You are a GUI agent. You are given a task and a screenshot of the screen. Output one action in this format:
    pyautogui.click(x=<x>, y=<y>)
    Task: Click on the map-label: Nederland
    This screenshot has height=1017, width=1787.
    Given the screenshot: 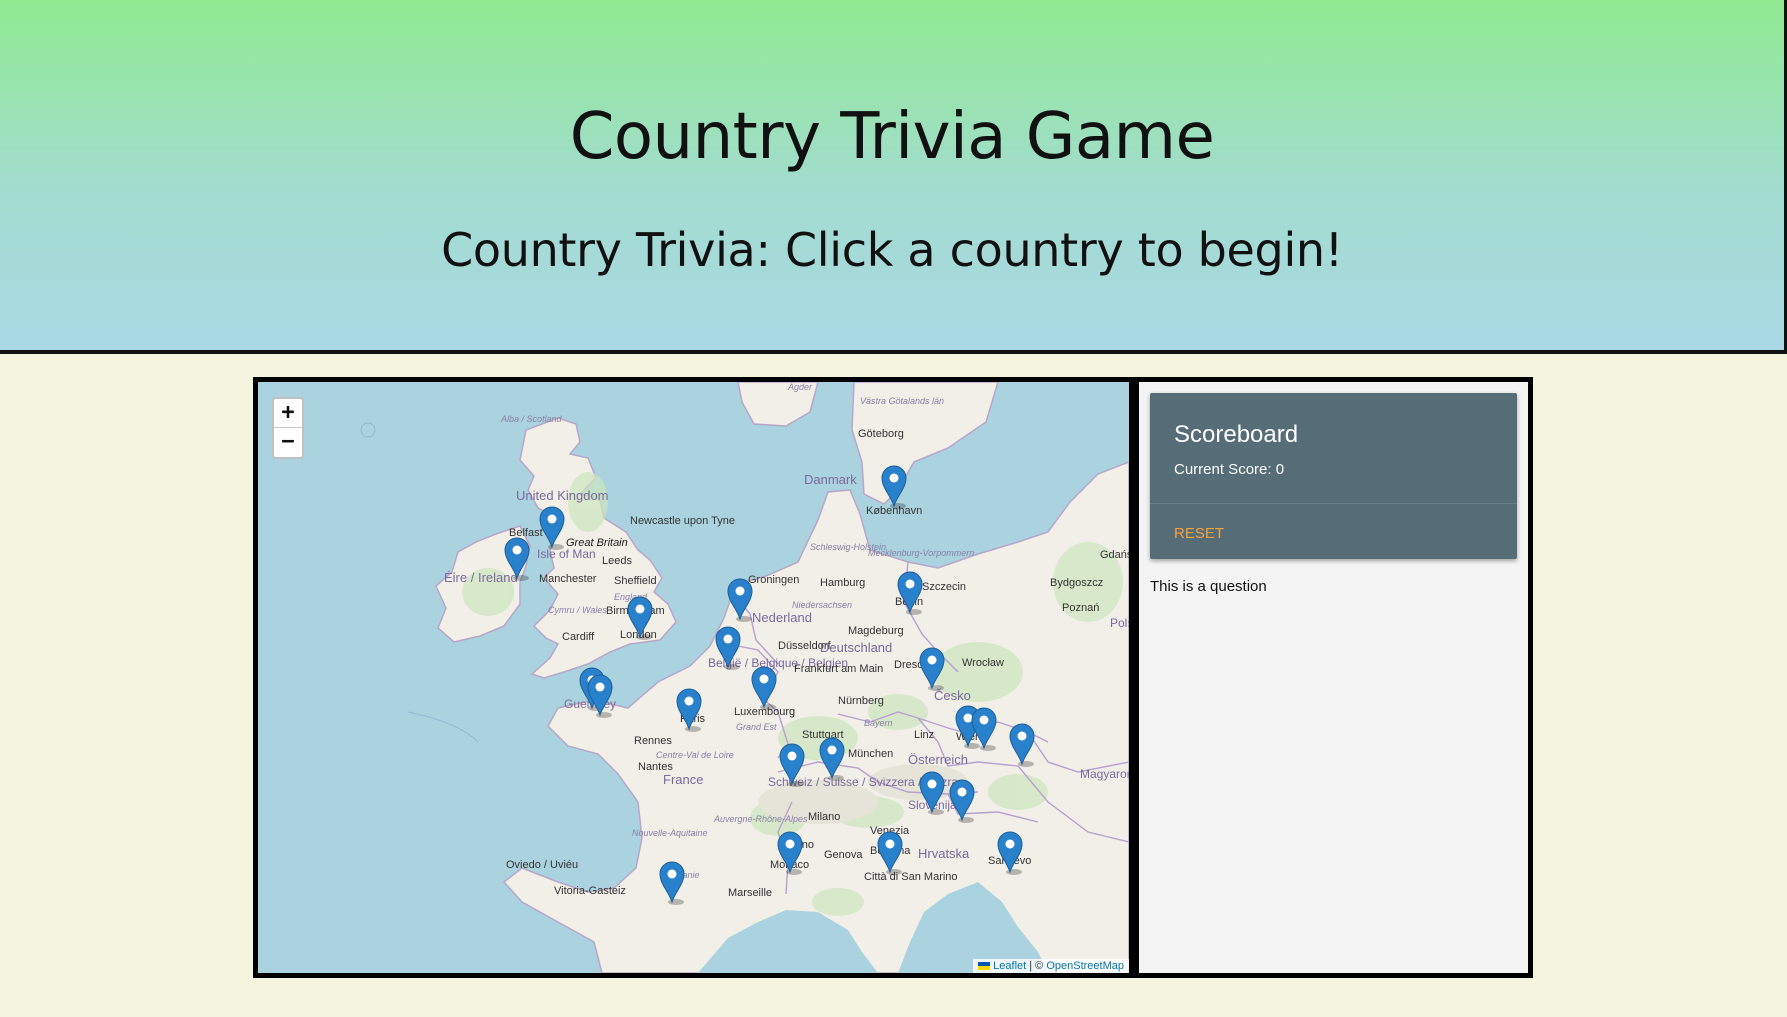 What is the action you would take?
    pyautogui.click(x=782, y=617)
    